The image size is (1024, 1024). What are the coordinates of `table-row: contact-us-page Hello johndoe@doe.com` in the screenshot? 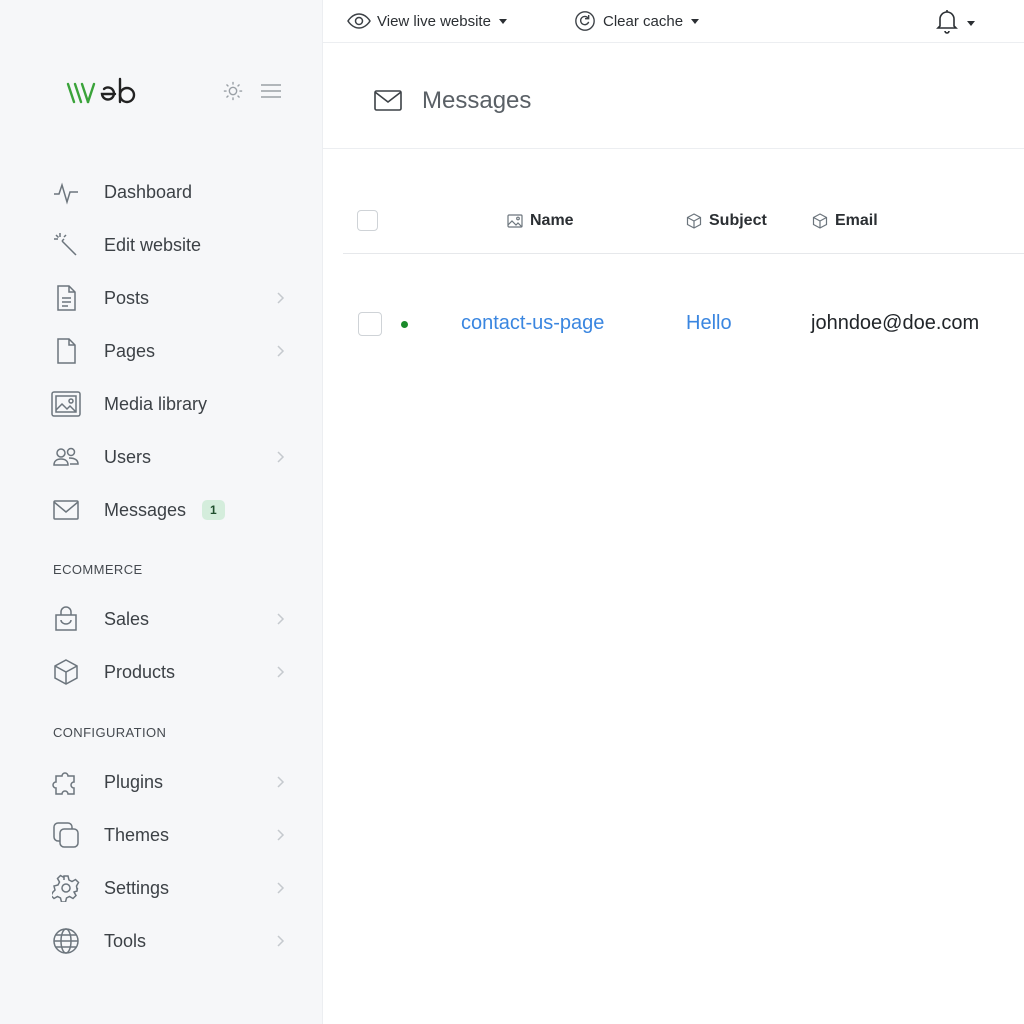 It's located at (683, 324).